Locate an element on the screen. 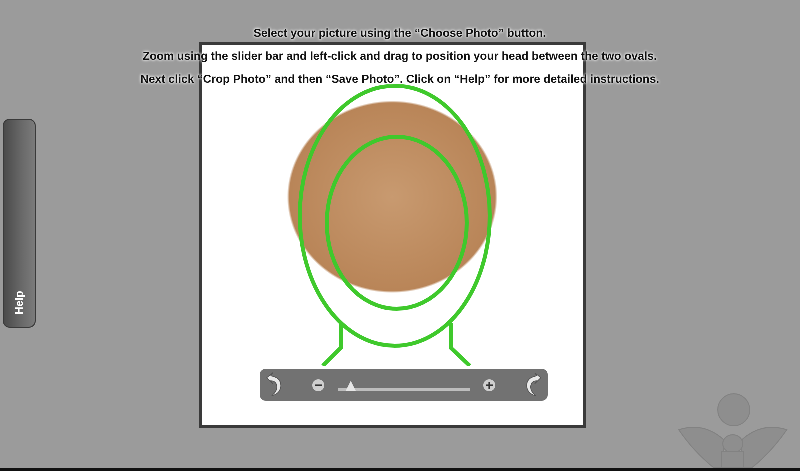 This screenshot has height=471, width=800. zoom-out-button is located at coordinates (318, 385).